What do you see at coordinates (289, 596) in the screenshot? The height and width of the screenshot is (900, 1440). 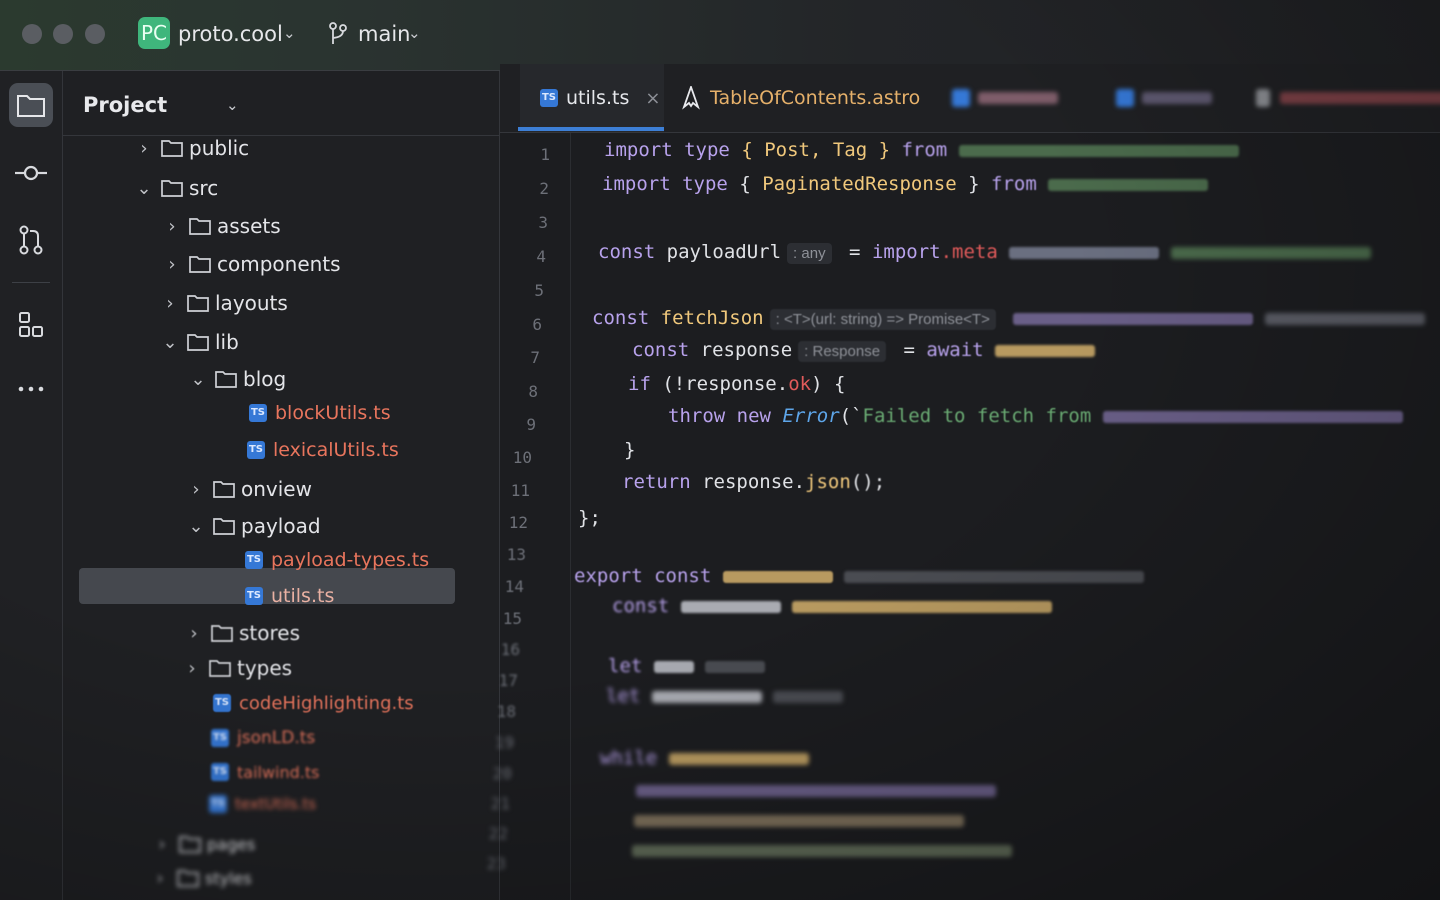 I see `tree-item-utils-selected: TS utils.ts` at bounding box center [289, 596].